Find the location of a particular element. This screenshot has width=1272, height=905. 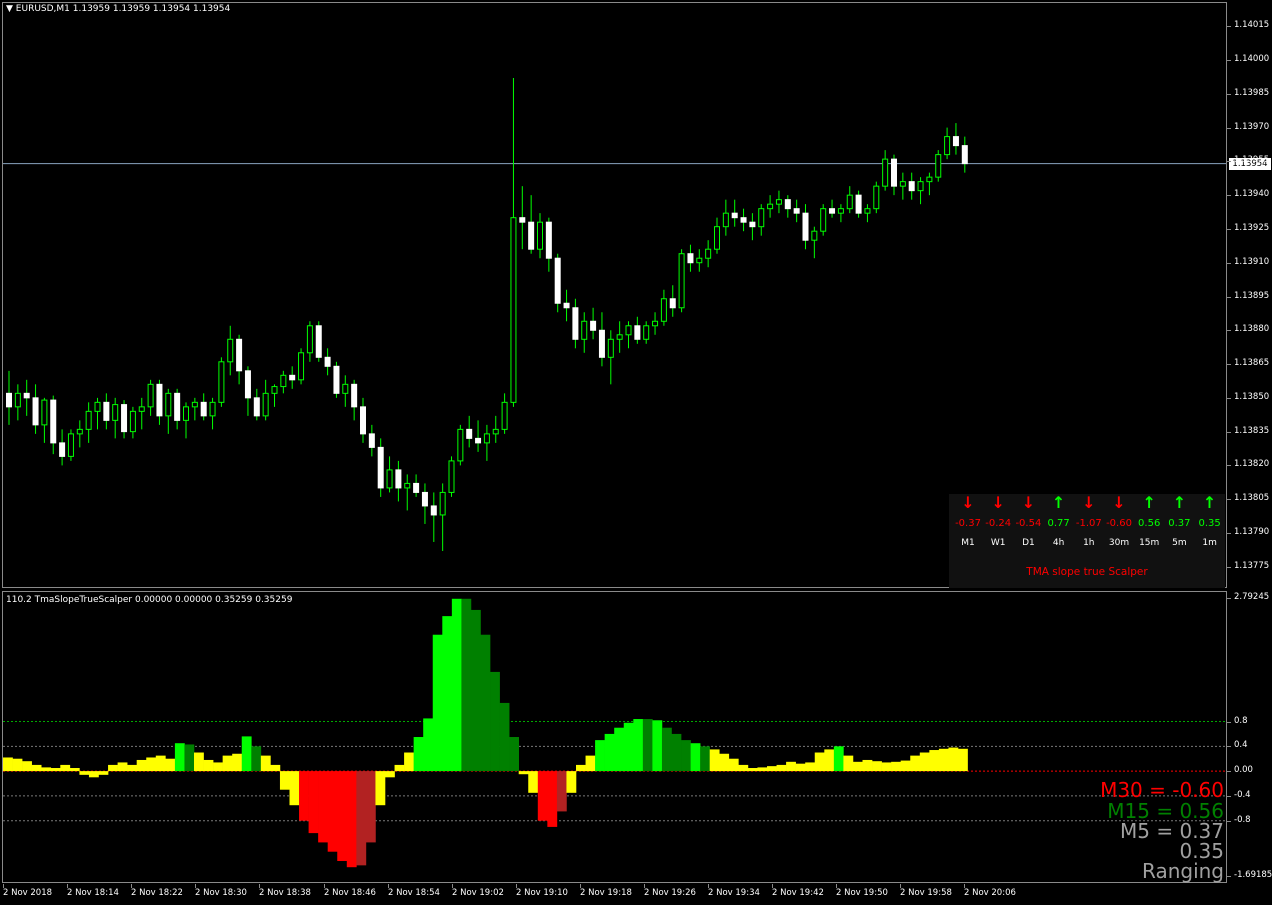

indicator-axis-tick-label: -1.69185 is located at coordinates (1253, 875).